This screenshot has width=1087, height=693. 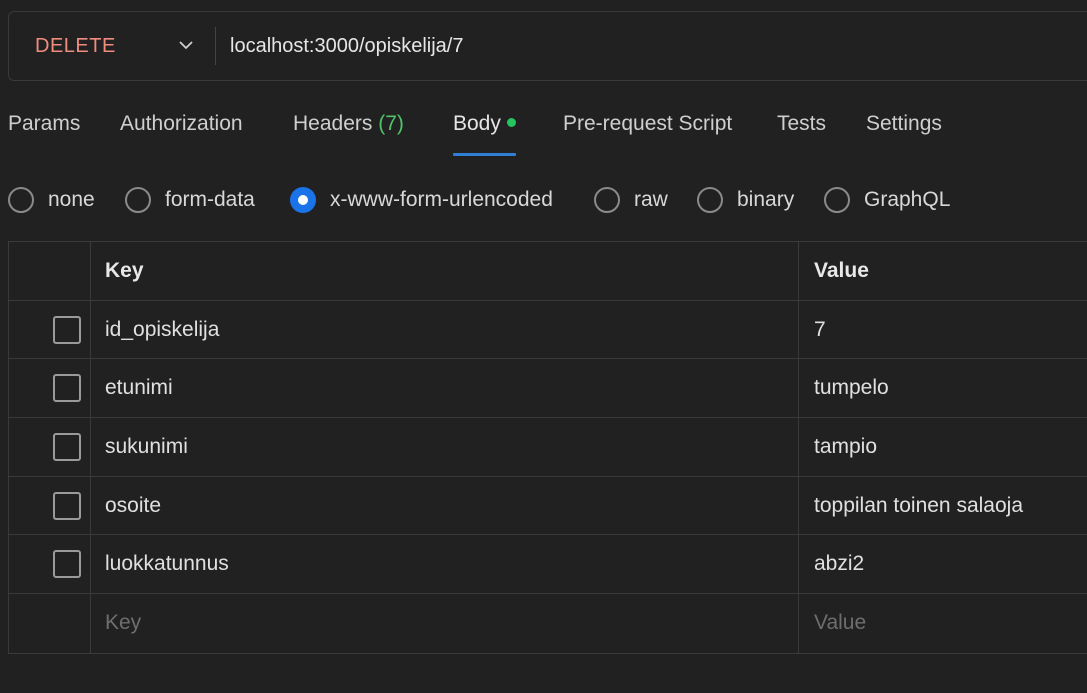 What do you see at coordinates (445, 447) in the screenshot?
I see `row-key: sukunimi` at bounding box center [445, 447].